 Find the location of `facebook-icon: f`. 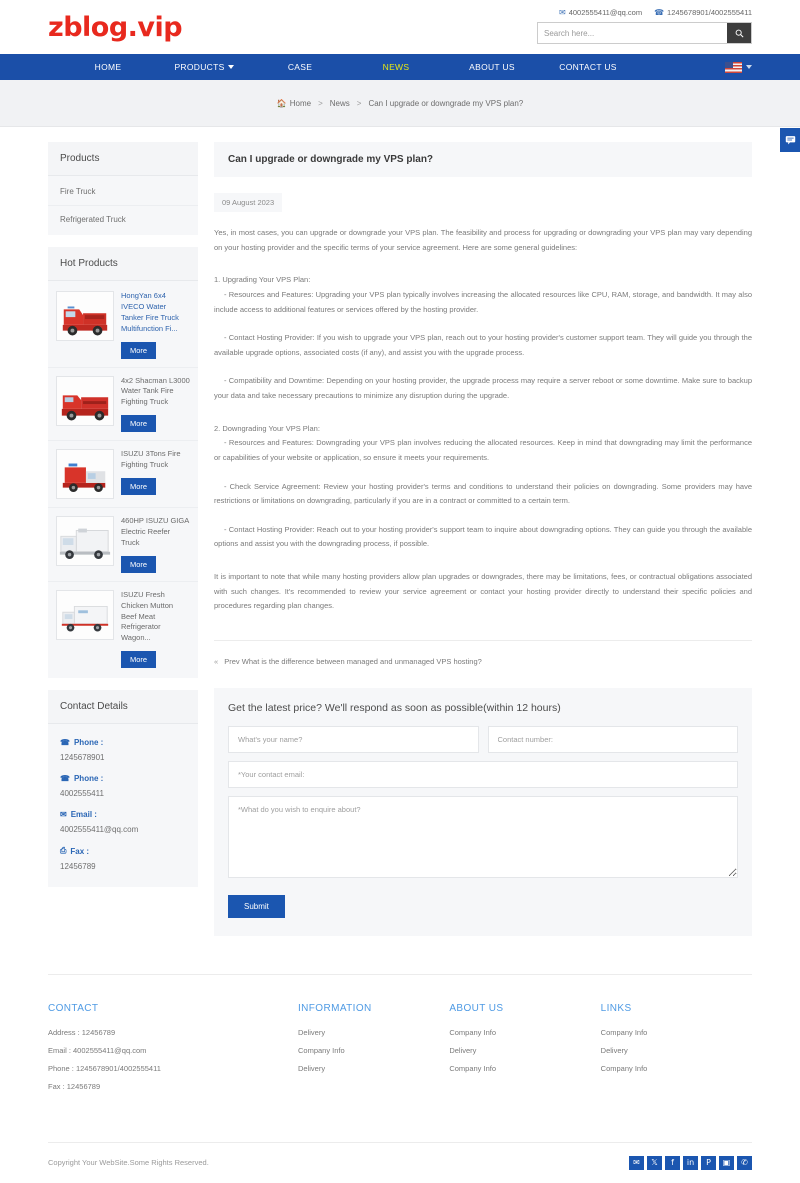

facebook-icon: f is located at coordinates (672, 1162).